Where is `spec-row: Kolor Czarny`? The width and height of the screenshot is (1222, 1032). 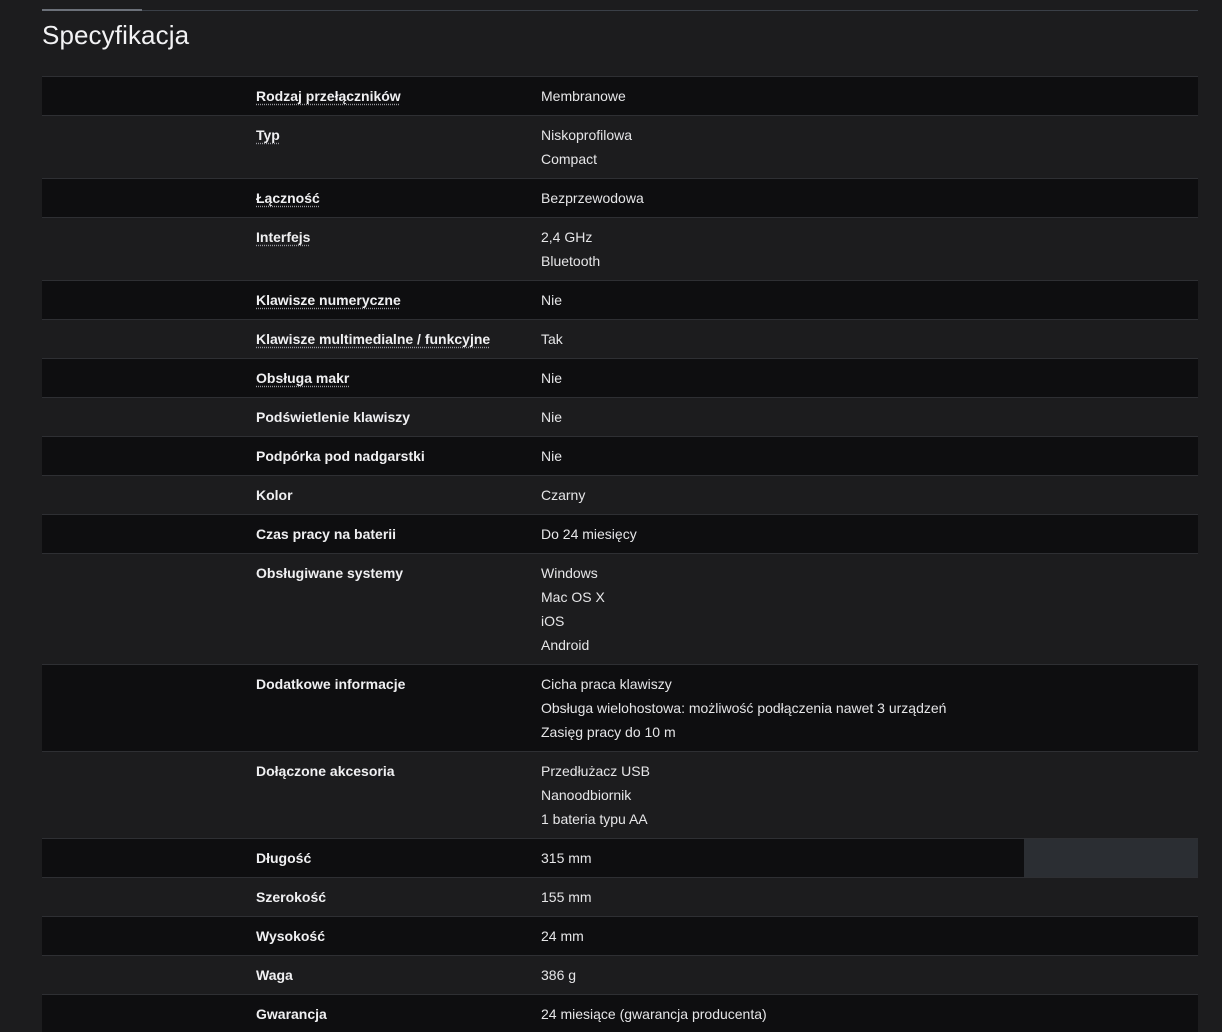 spec-row: Kolor Czarny is located at coordinates (620, 495).